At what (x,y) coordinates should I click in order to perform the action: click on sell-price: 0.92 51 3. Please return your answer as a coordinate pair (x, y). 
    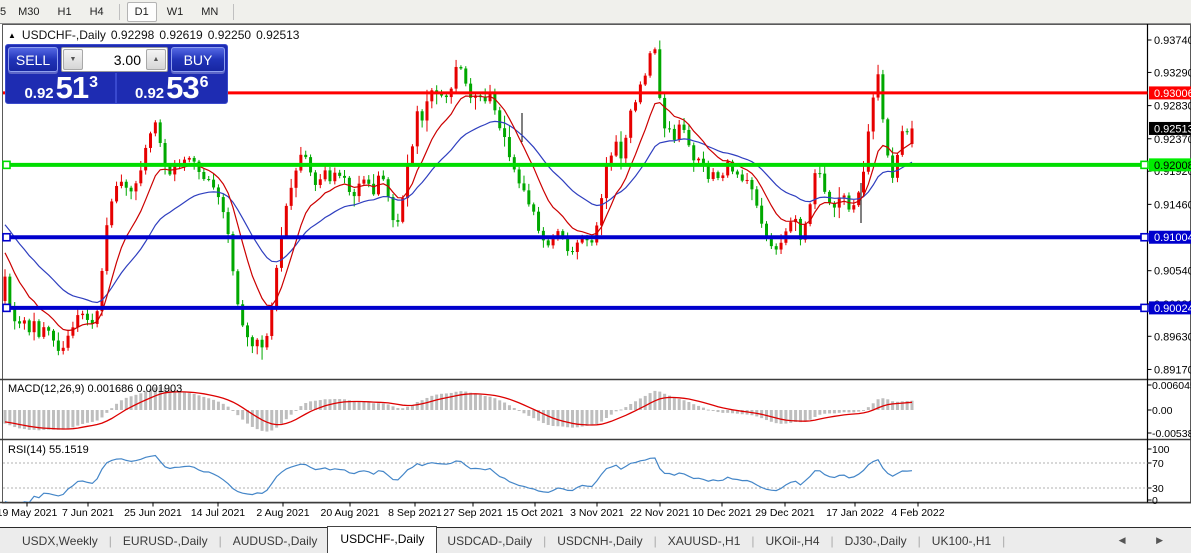
    Looking at the image, I should click on (62, 87).